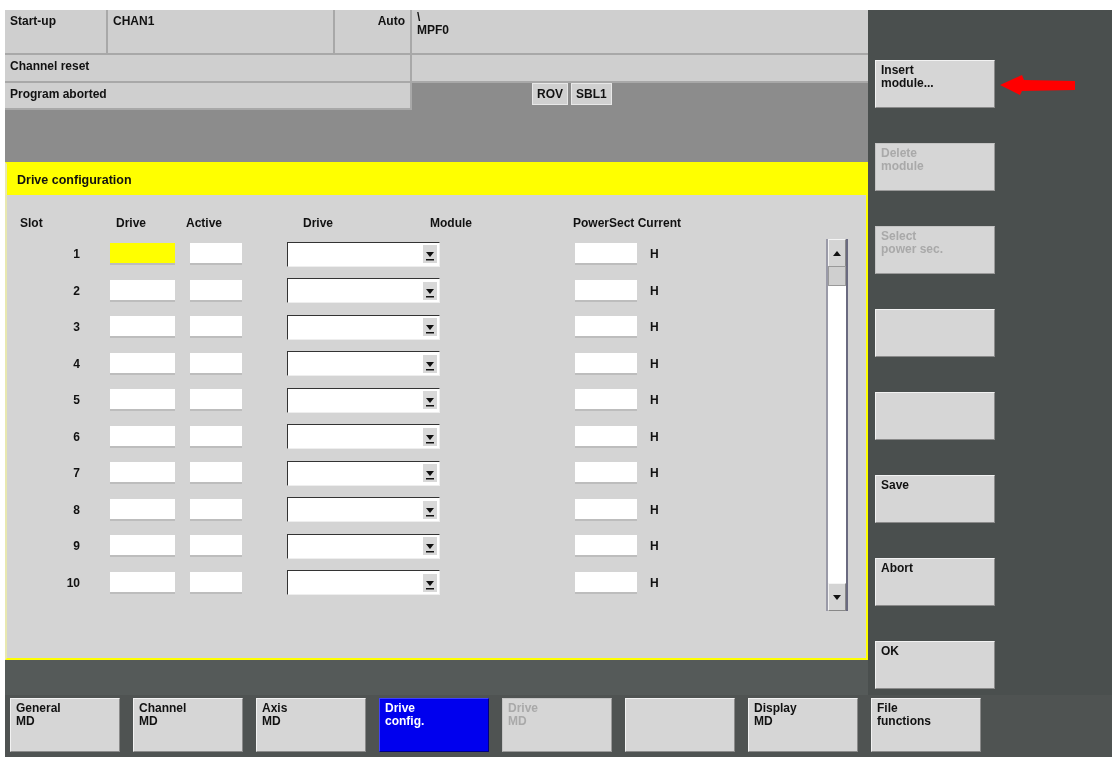 Image resolution: width=1112 pixels, height=757 pixels. I want to click on softkey-button: General MD, so click(65, 725).